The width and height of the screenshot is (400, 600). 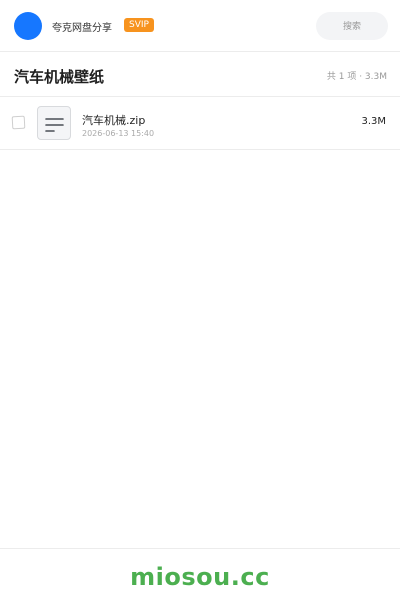 What do you see at coordinates (28, 26) in the screenshot?
I see `avatar` at bounding box center [28, 26].